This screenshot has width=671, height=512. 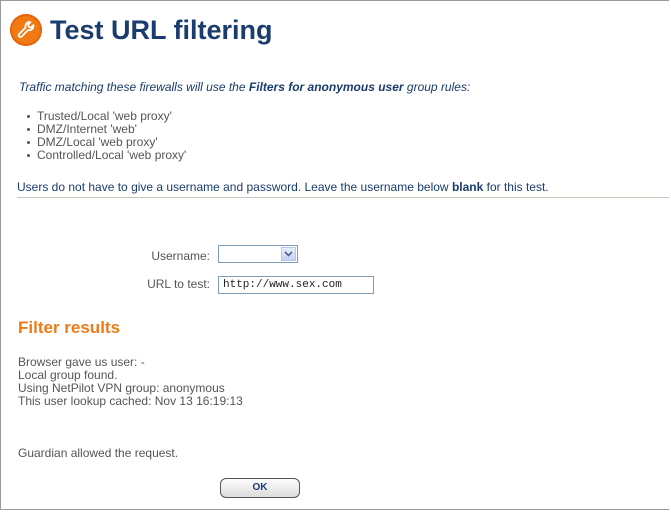 I want to click on ok-button: OK, so click(x=260, y=488).